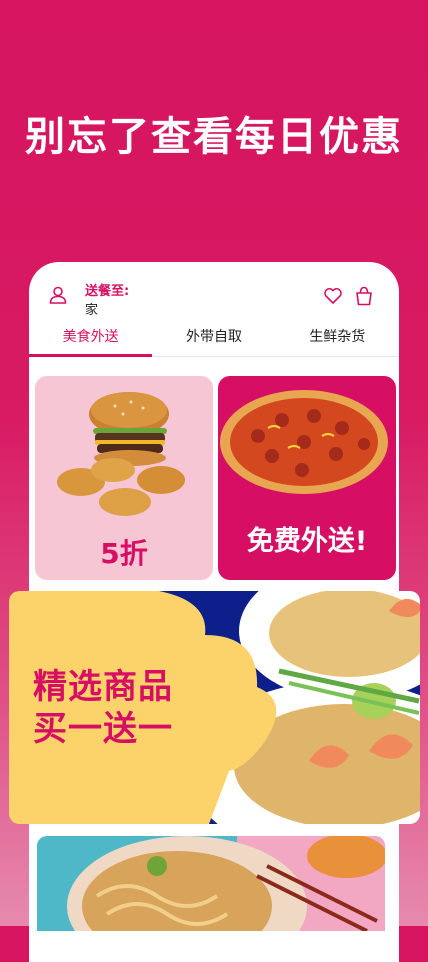 The height and width of the screenshot is (962, 428). Describe the element at coordinates (307, 541) in the screenshot. I see `free-delivery-label: 免费外送!` at that location.